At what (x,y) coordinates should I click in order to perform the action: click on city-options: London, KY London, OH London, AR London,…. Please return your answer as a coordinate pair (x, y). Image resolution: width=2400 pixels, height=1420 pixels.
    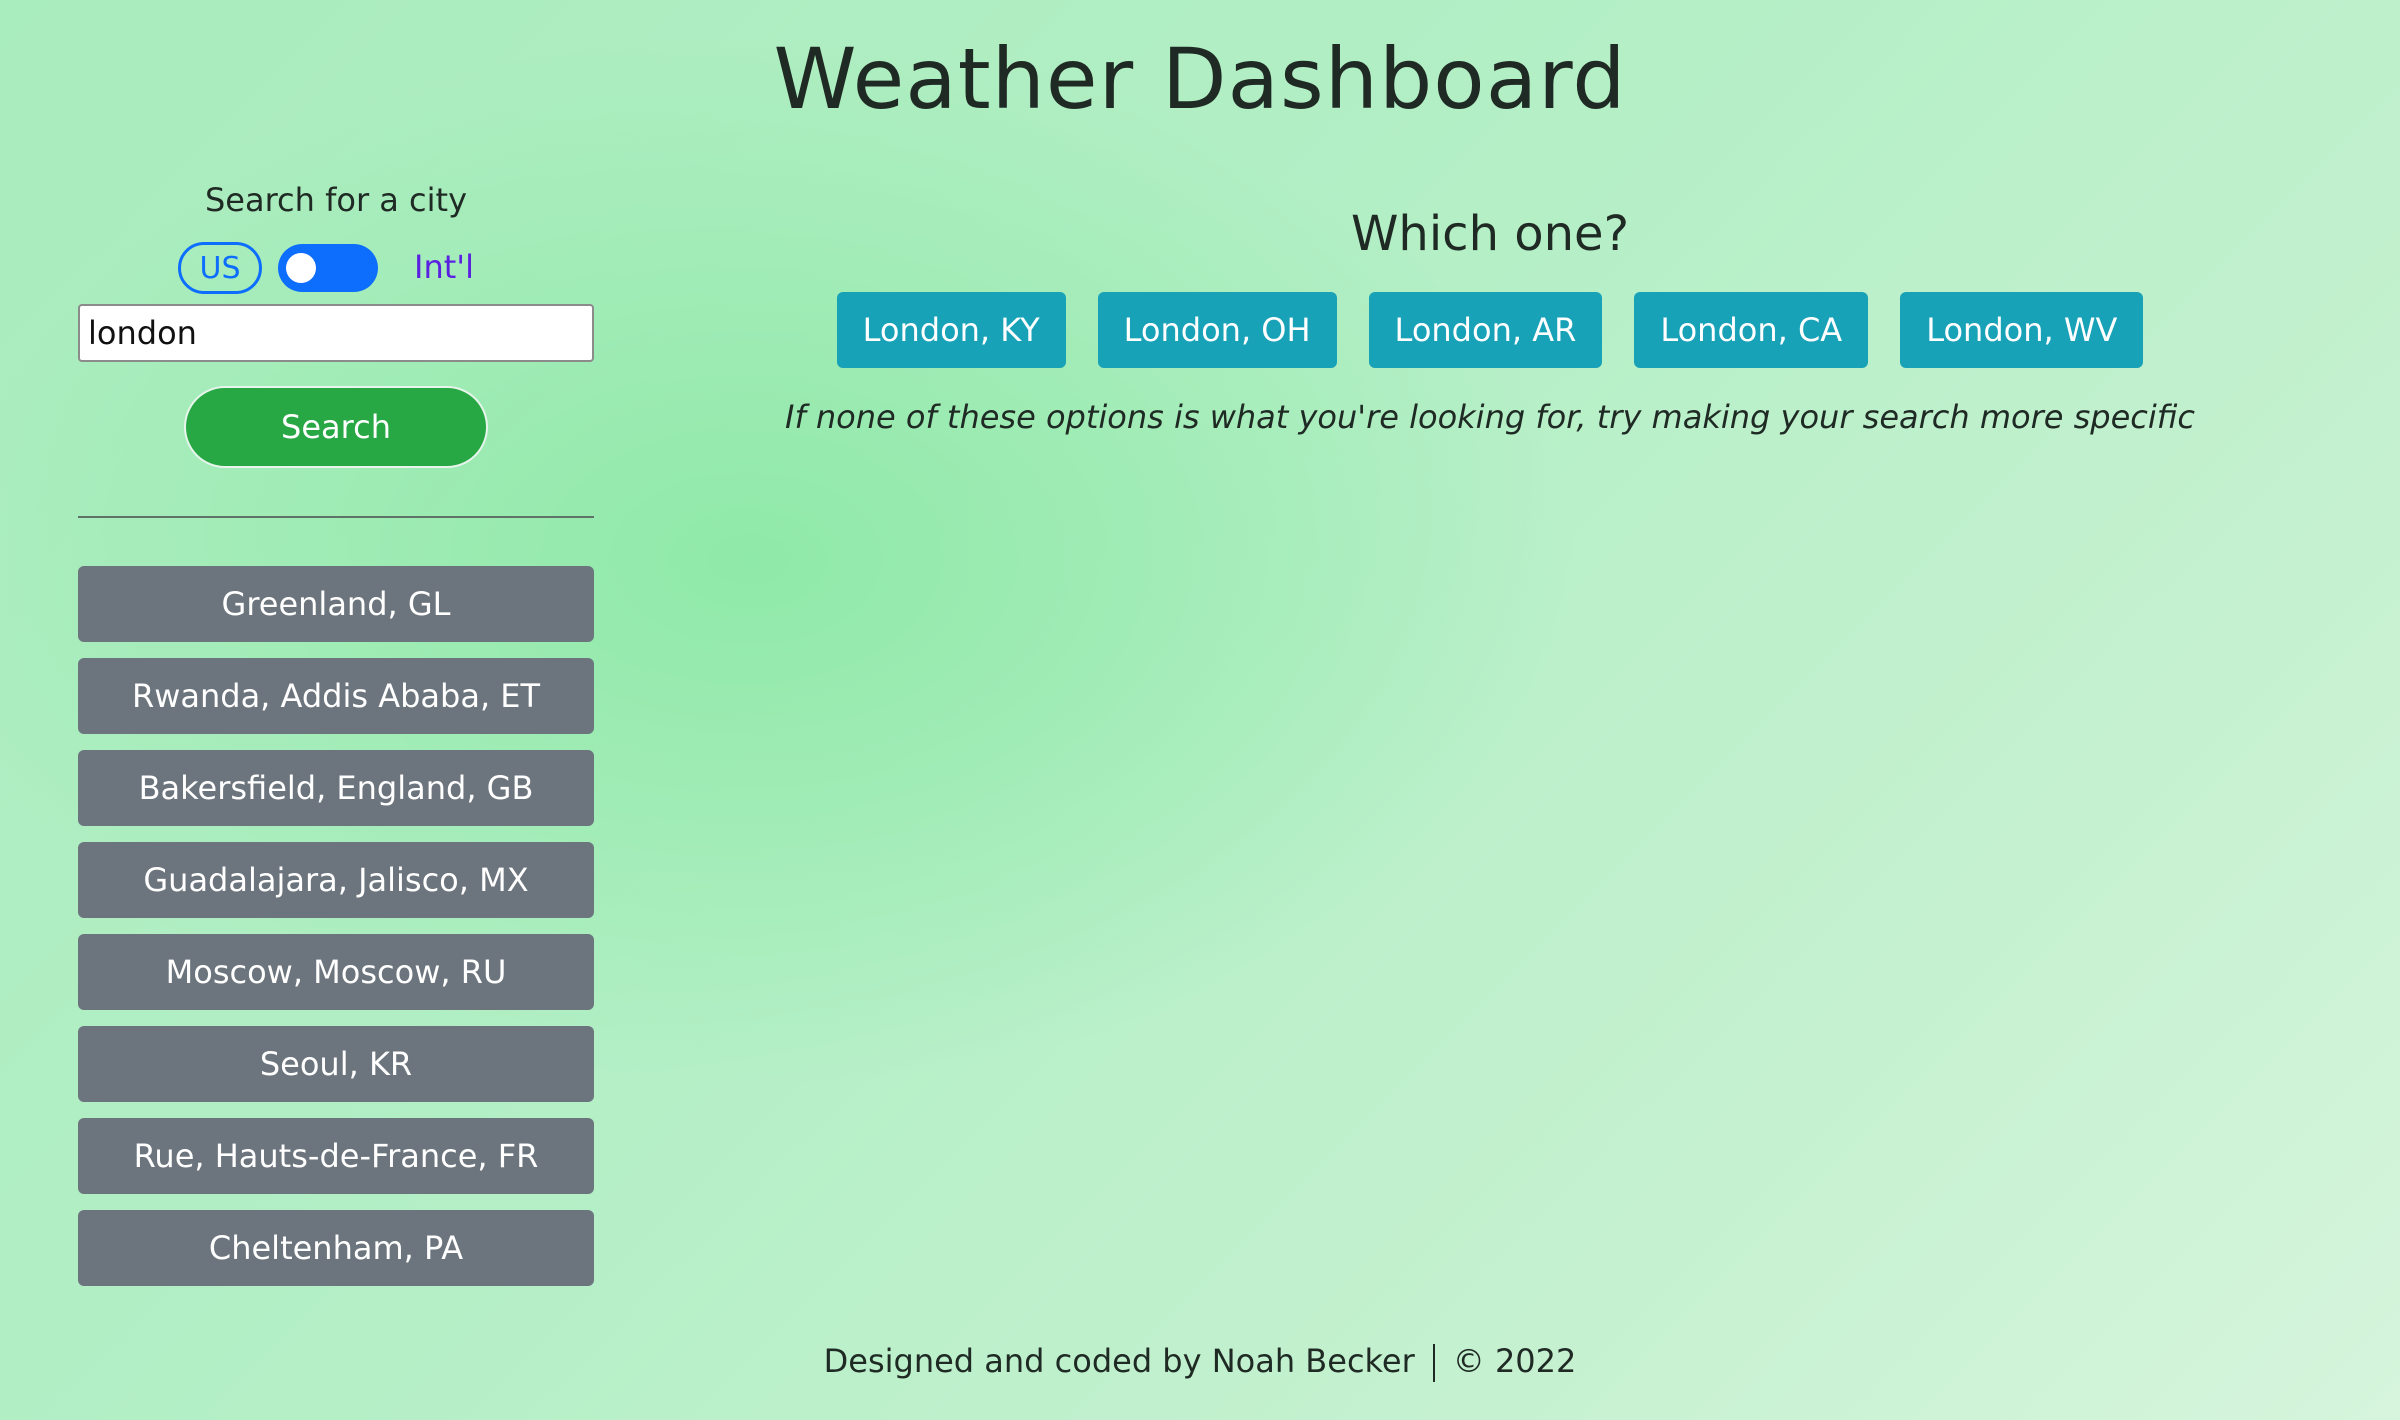
    Looking at the image, I should click on (1490, 330).